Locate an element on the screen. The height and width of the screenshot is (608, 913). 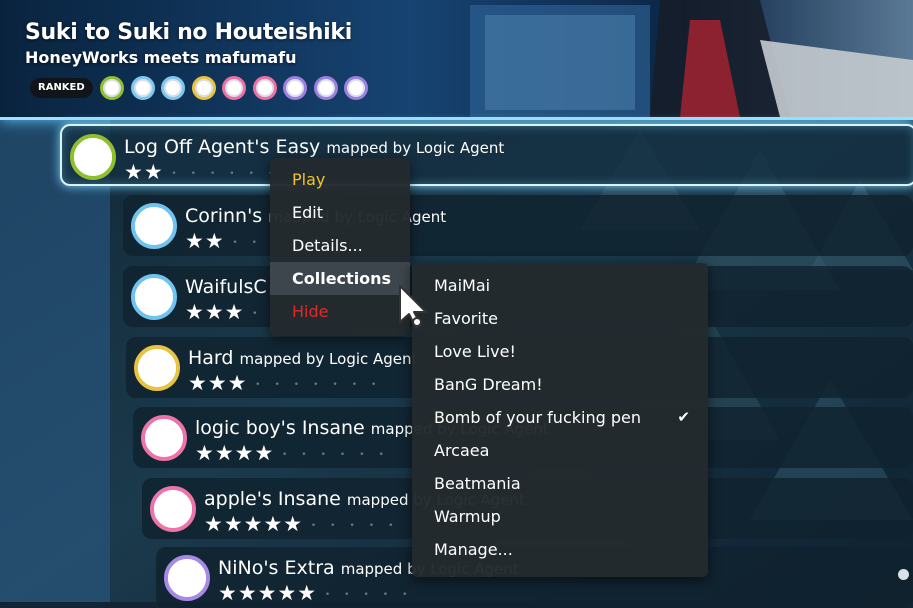
difficulty-title: logic boy's Insane is located at coordinates (280, 428).